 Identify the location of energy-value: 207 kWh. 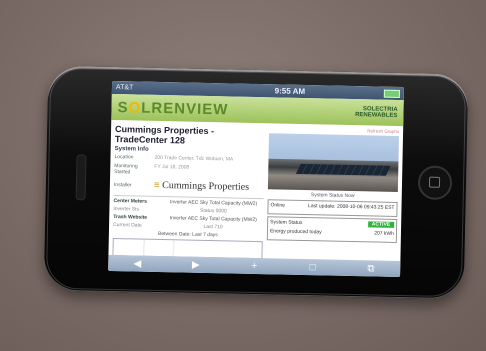
(384, 233).